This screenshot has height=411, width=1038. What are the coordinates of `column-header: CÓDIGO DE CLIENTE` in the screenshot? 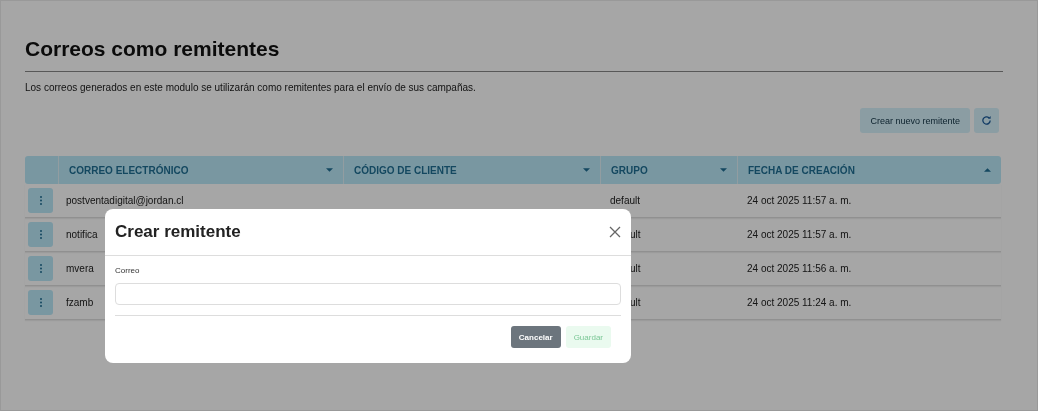 It's located at (471, 170).